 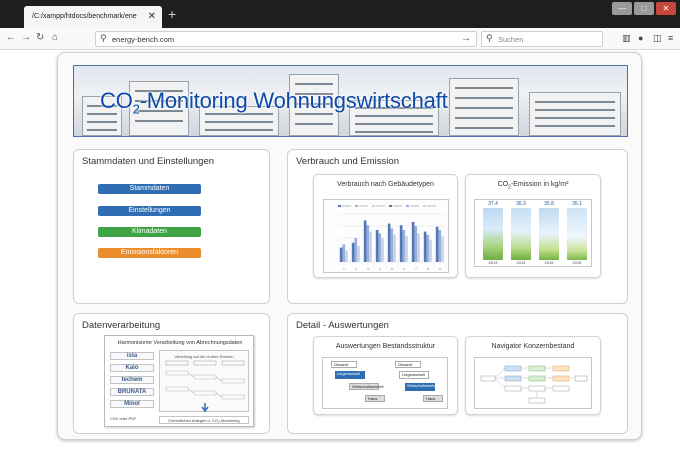 I want to click on card-verbrauch-gebaeudetypen: Verbrauch nach Gebäudetypen 1 2 3 4 5 6 7 8 9, so click(x=385, y=226).